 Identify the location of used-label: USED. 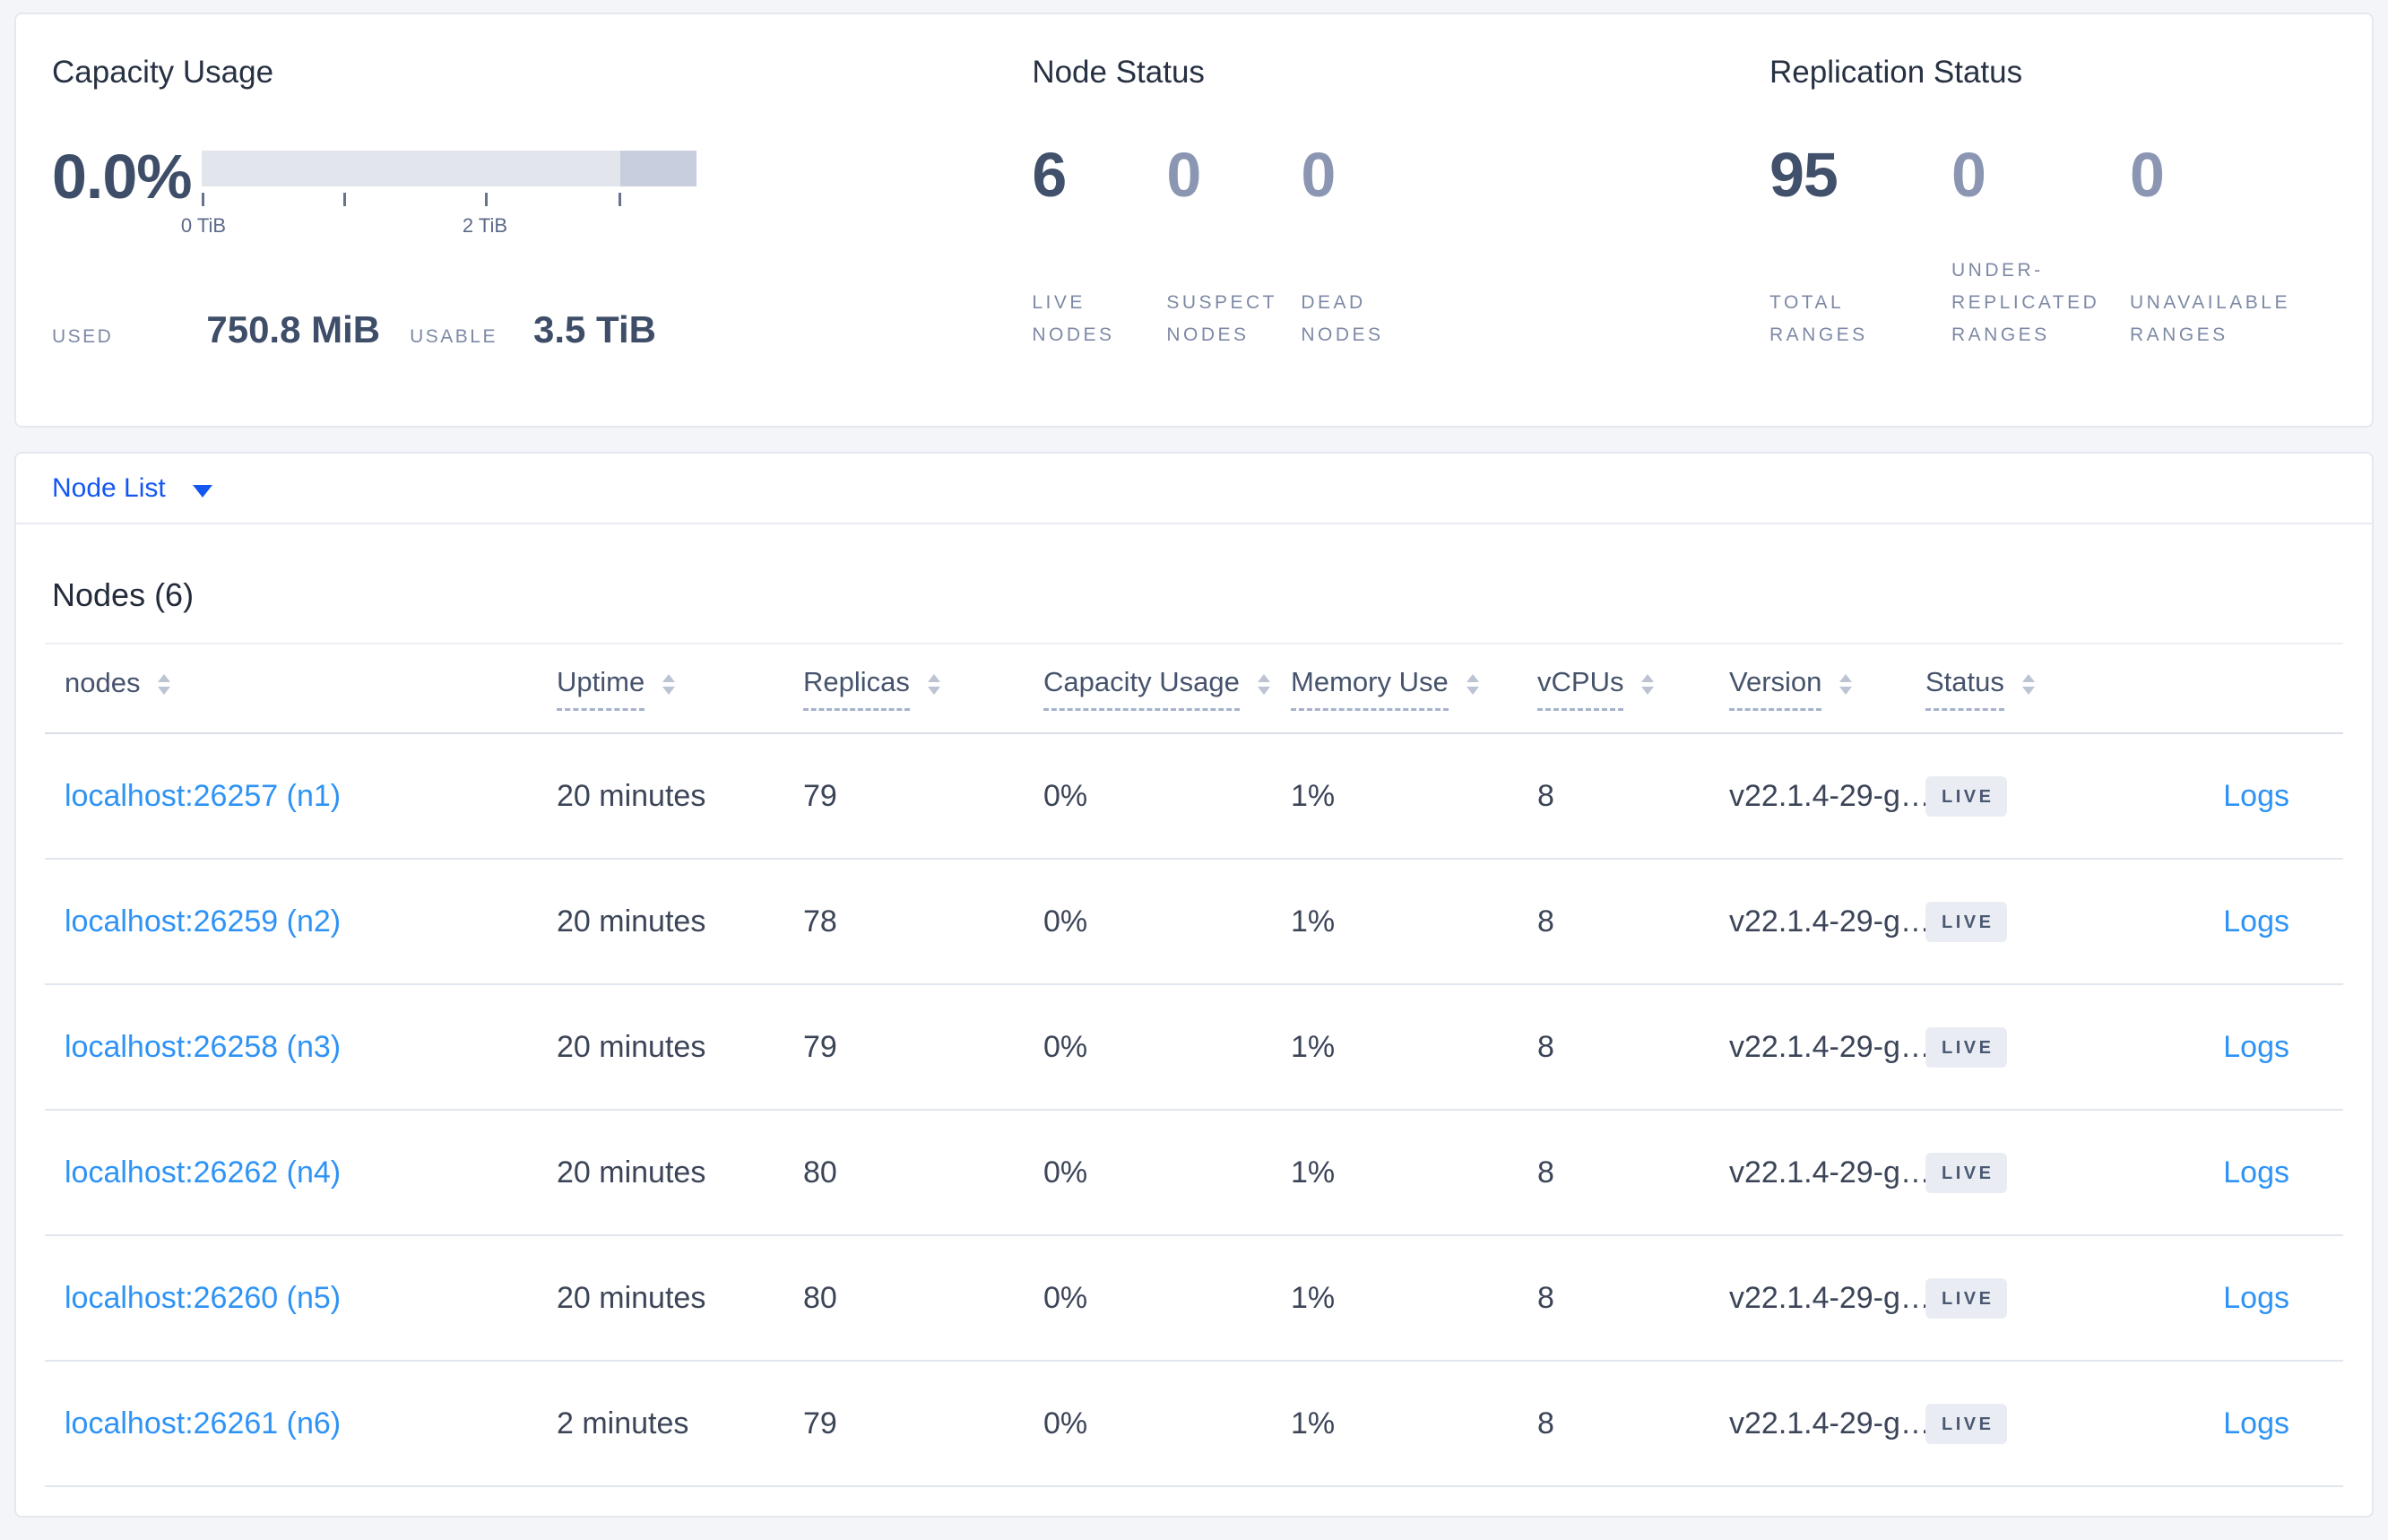
(83, 336).